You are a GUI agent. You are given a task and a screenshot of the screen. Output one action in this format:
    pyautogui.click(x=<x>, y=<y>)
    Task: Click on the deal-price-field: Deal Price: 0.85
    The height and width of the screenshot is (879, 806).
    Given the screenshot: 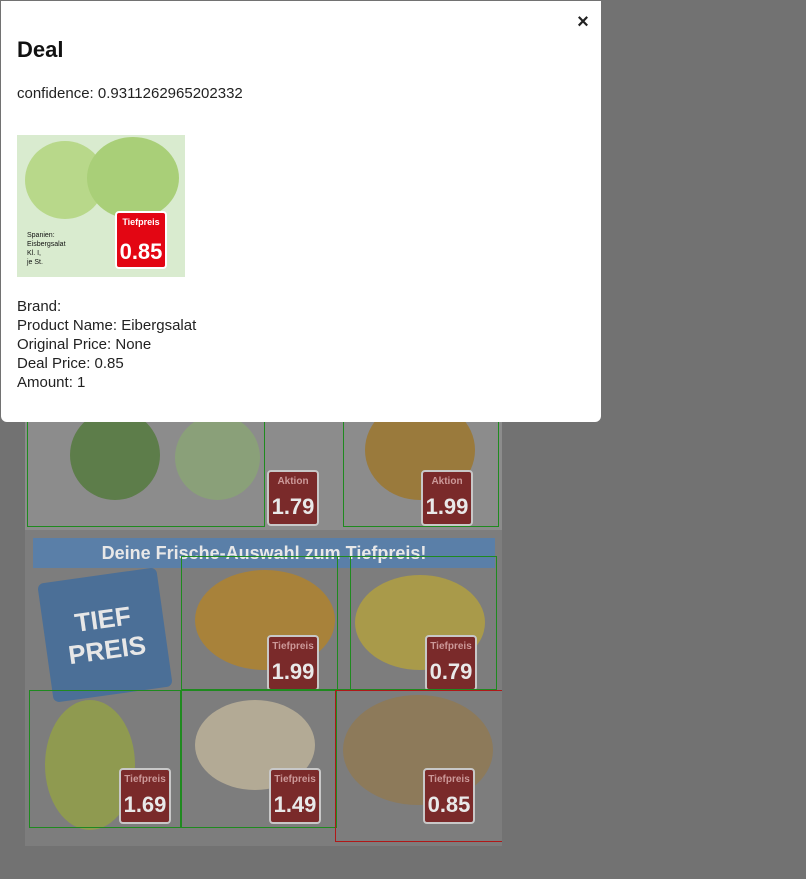 What is the action you would take?
    pyautogui.click(x=70, y=363)
    